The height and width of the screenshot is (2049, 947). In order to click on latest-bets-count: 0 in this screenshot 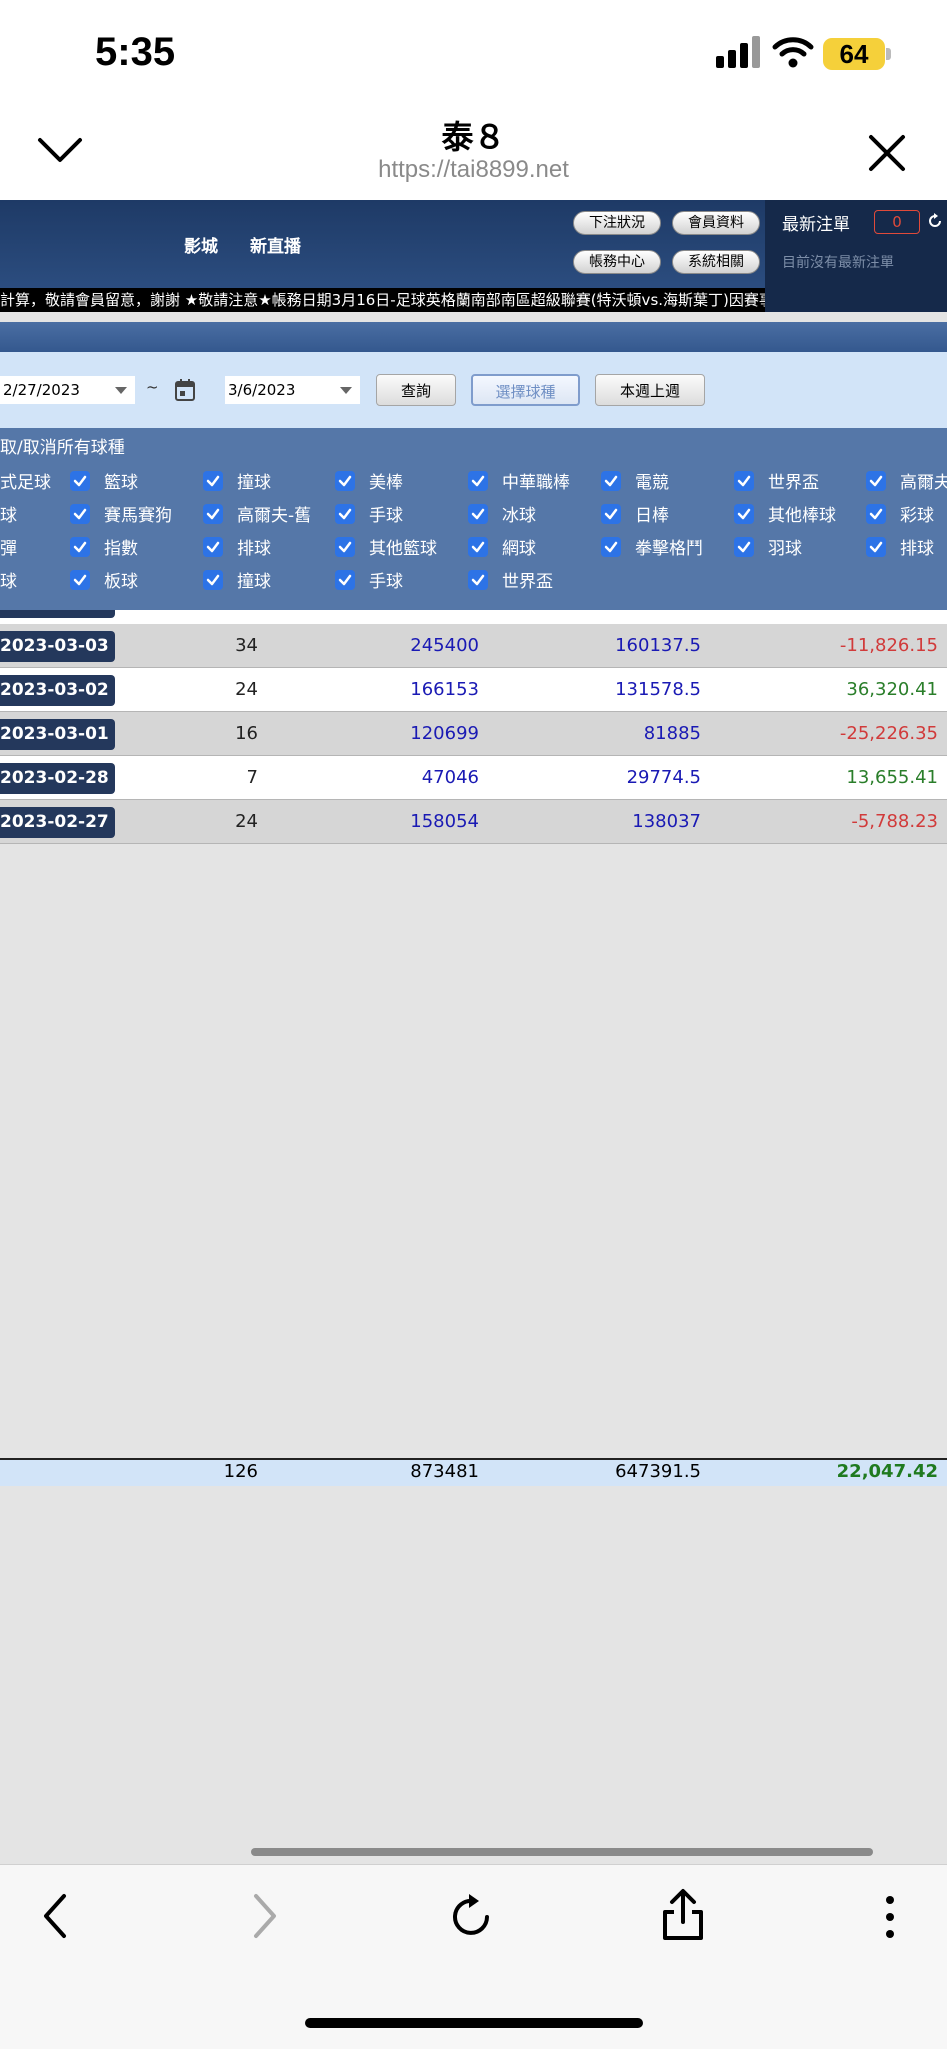, I will do `click(897, 222)`.